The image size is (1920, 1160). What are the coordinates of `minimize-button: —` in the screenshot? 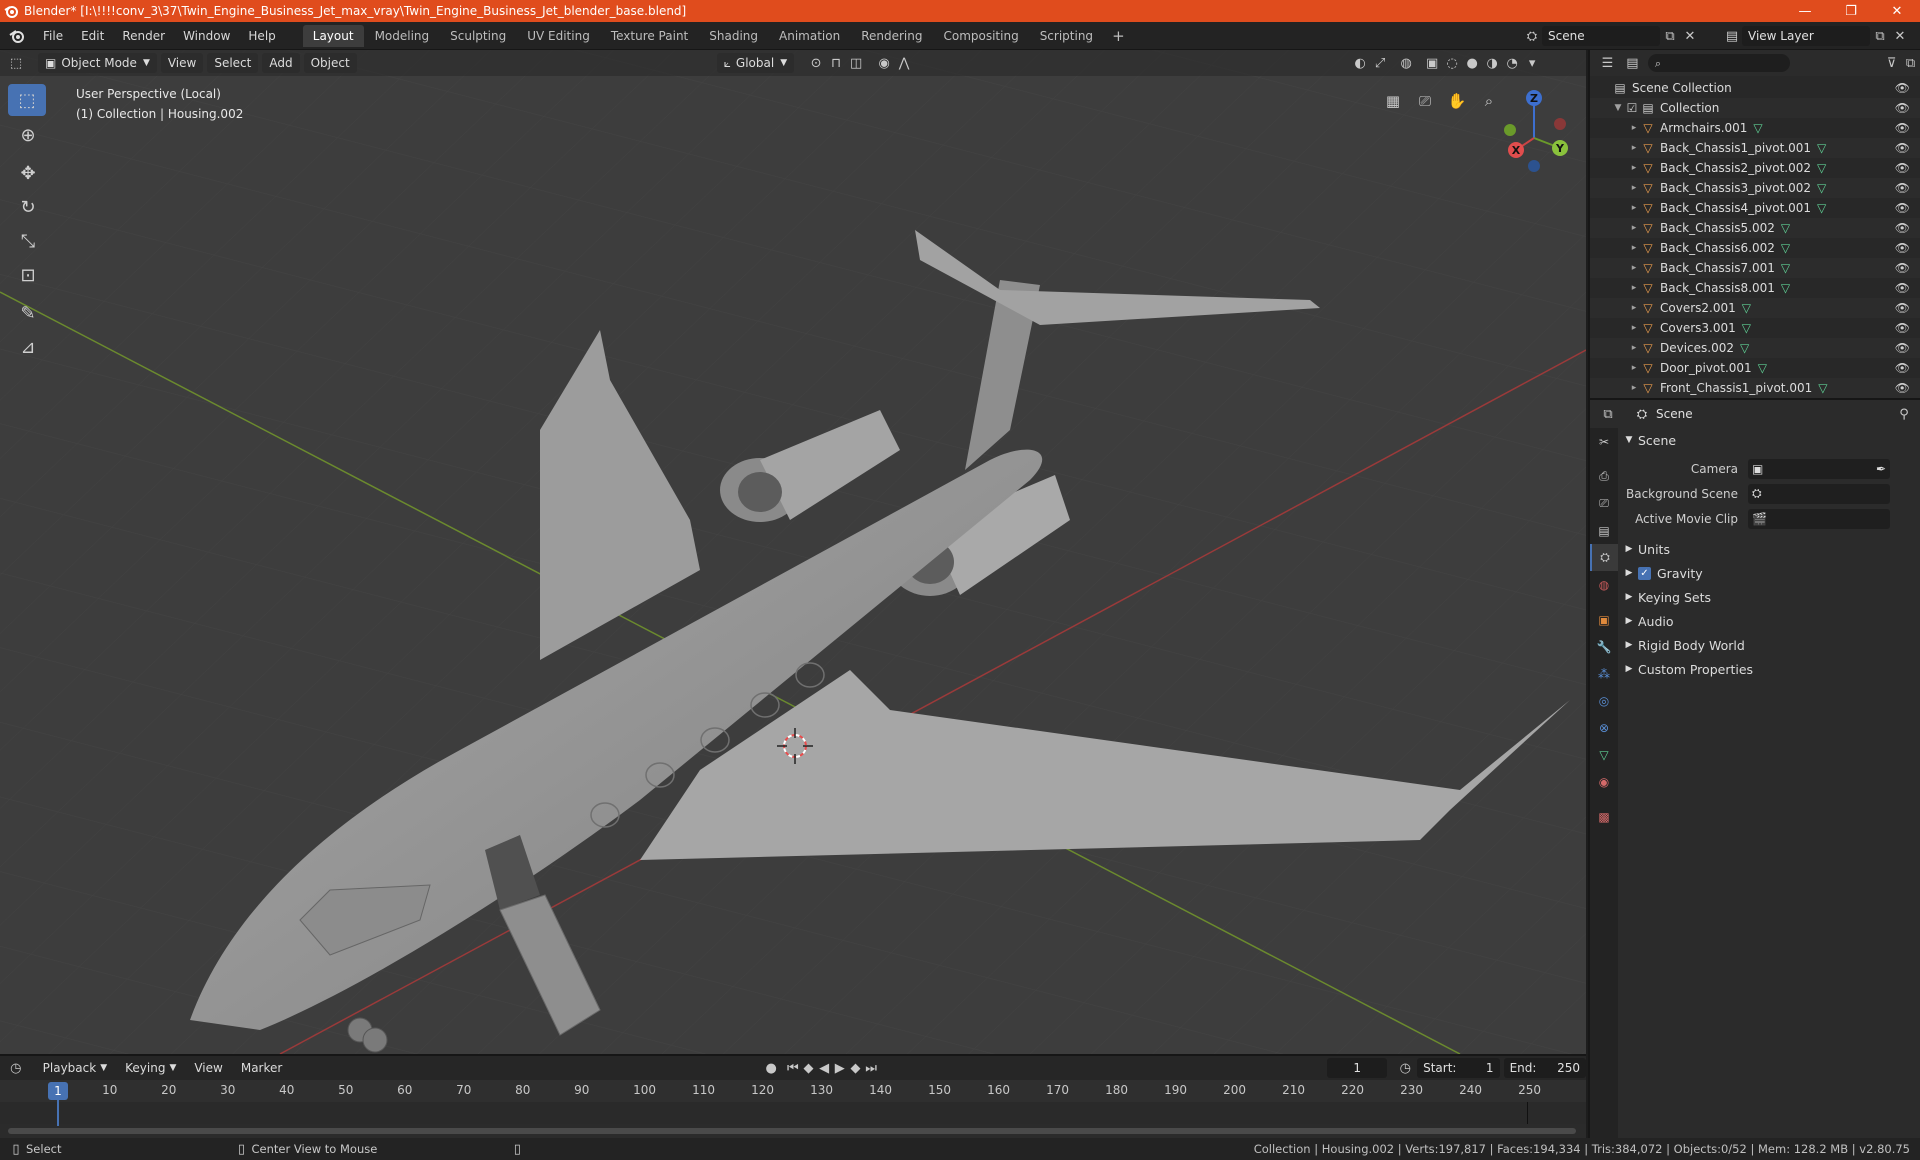 It's located at (1805, 11).